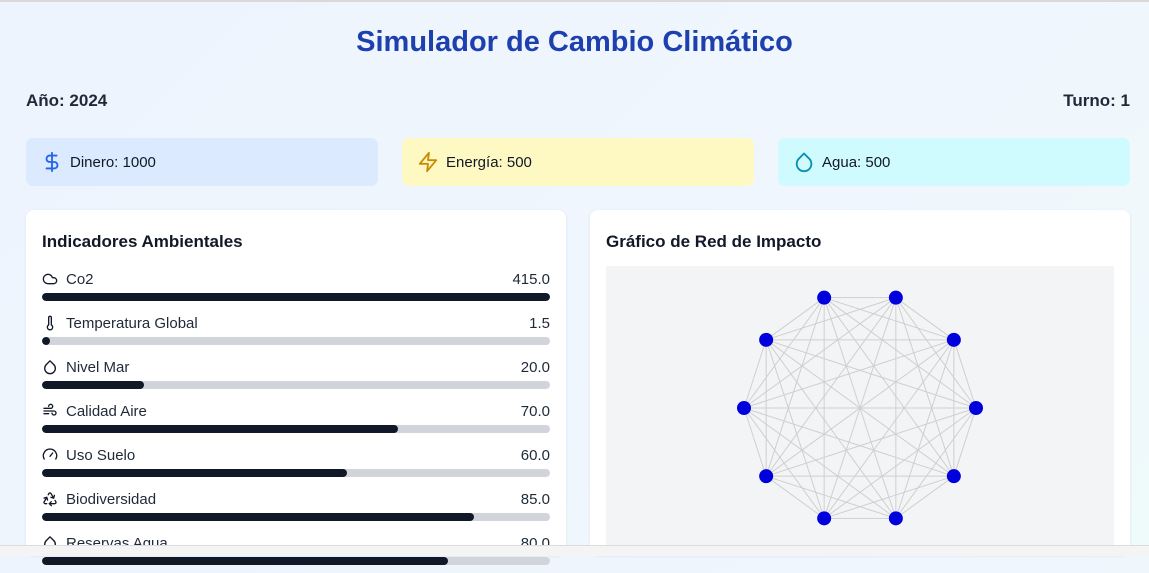 The height and width of the screenshot is (573, 1149). What do you see at coordinates (50, 455) in the screenshot?
I see `gauge-icon` at bounding box center [50, 455].